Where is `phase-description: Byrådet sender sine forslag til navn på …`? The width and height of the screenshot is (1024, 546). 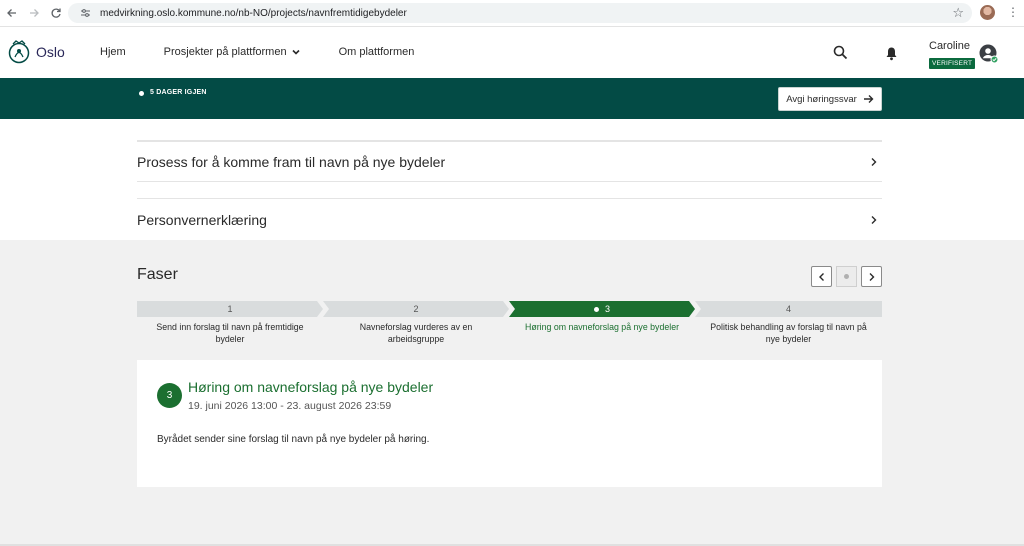 phase-description: Byrådet sender sine forslag til navn på … is located at coordinates (293, 439).